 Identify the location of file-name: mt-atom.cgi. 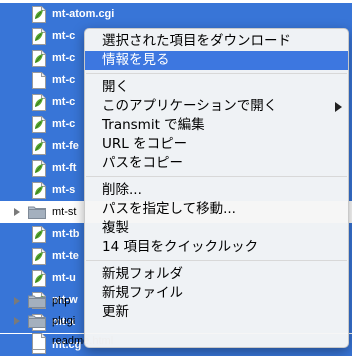
(83, 14).